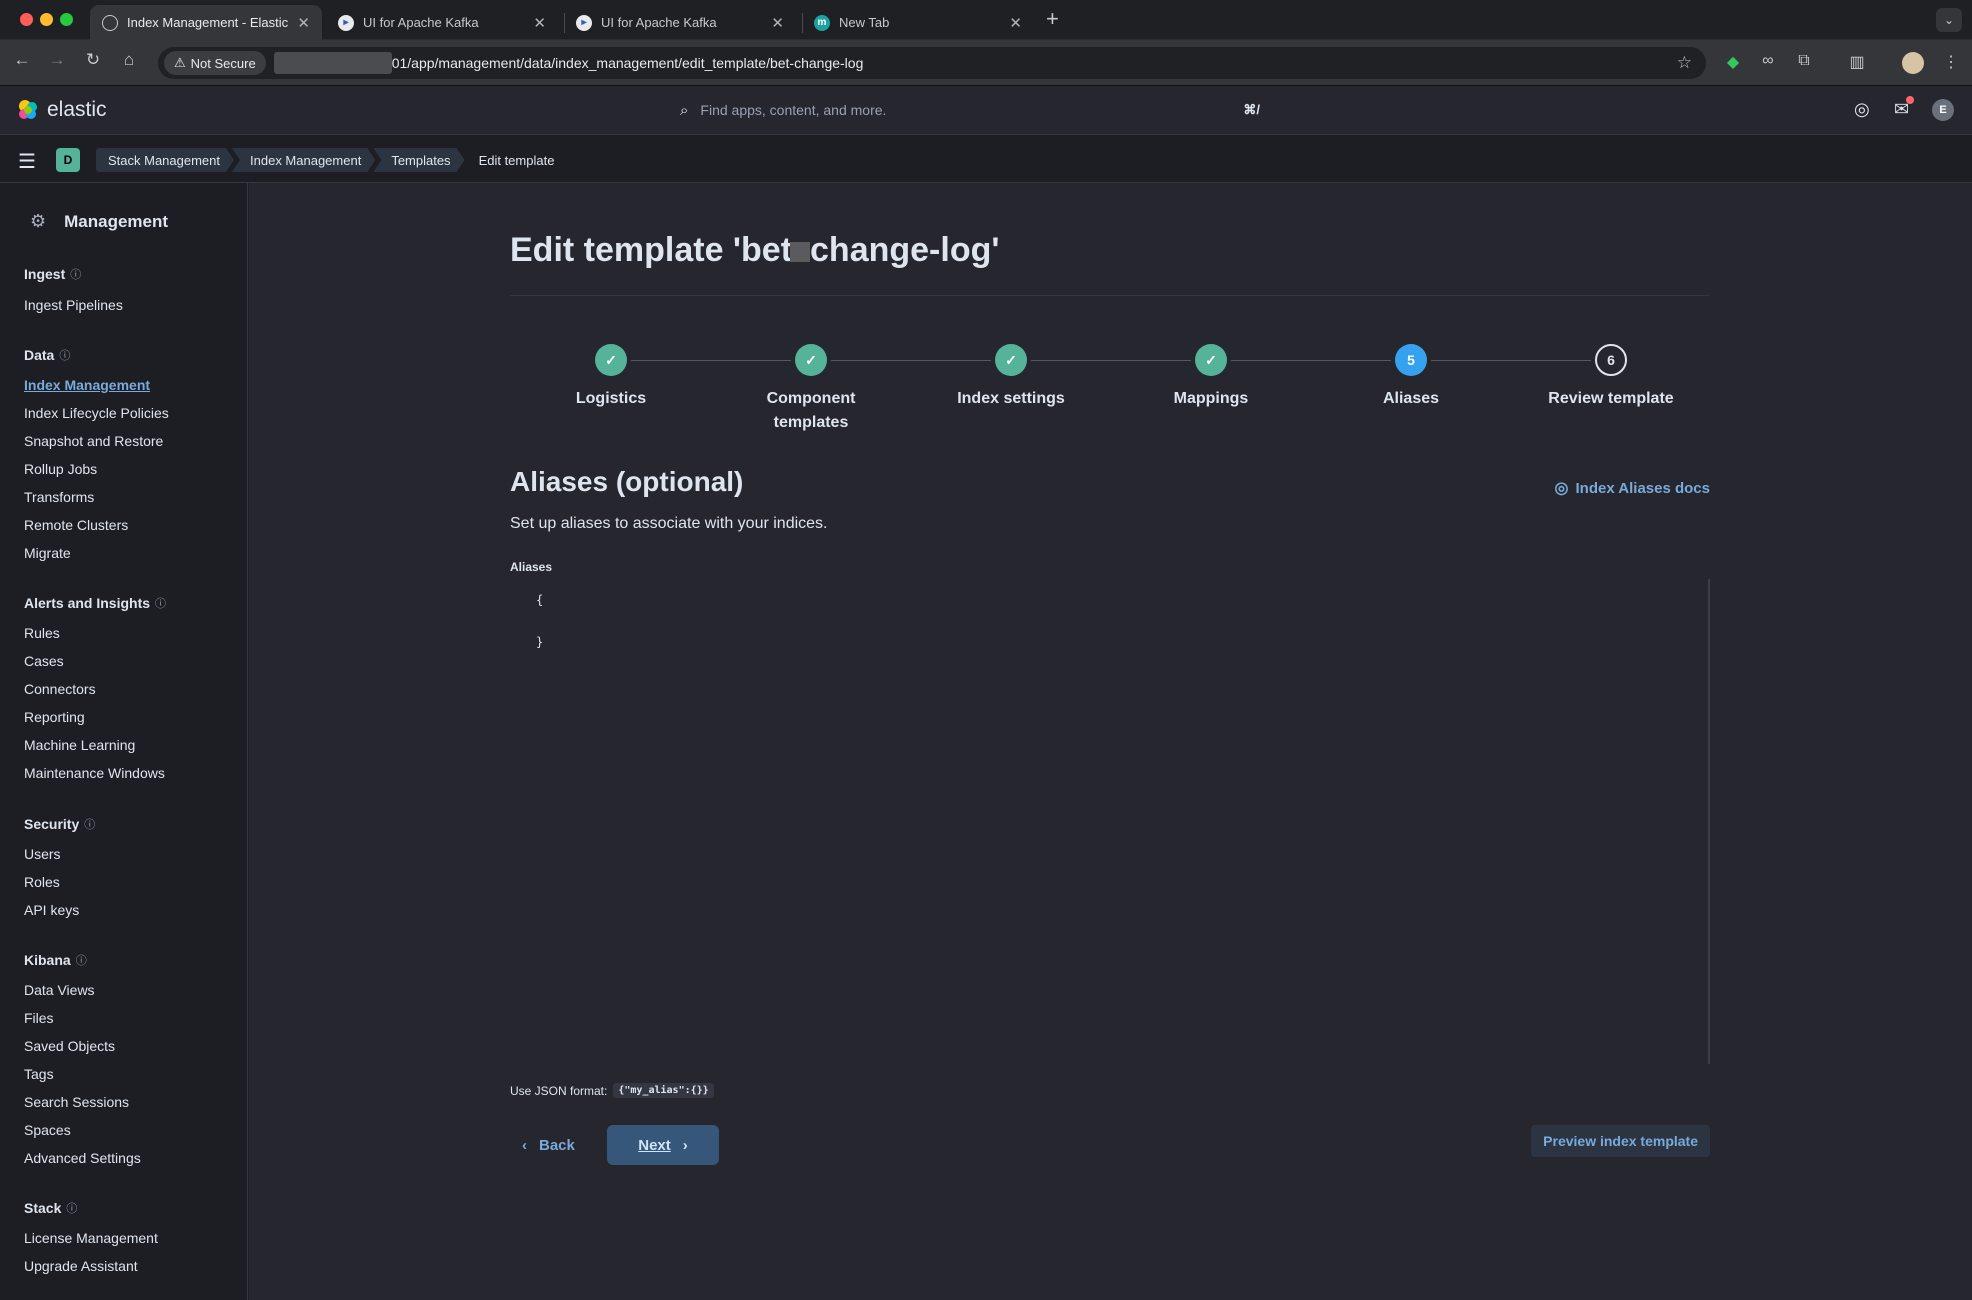 This screenshot has height=1300, width=1972. Describe the element at coordinates (165, 160) in the screenshot. I see `breadcrumb-stack-management: Stack Management` at that location.